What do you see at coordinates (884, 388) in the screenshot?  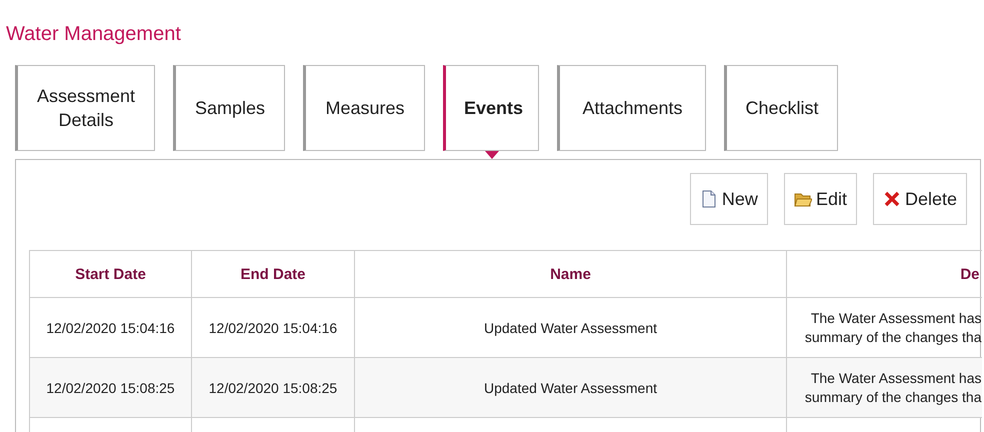 I see `table-cell: The Water Assessment has summary of the changes tha` at bounding box center [884, 388].